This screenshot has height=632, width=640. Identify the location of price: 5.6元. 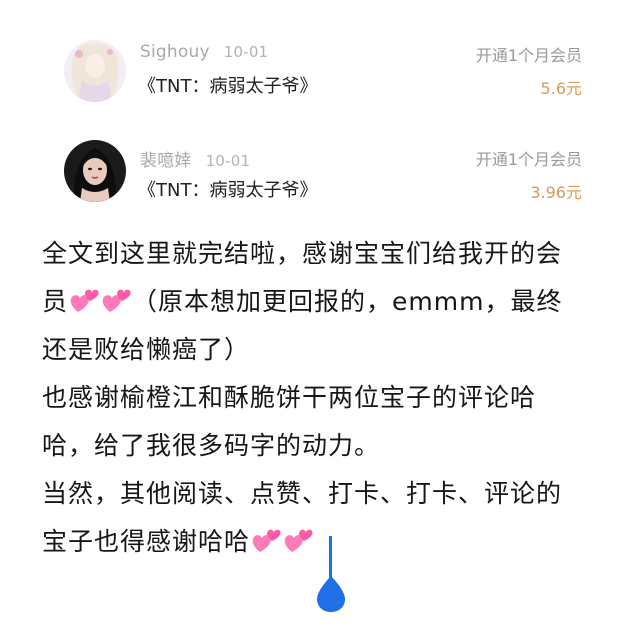
(561, 88).